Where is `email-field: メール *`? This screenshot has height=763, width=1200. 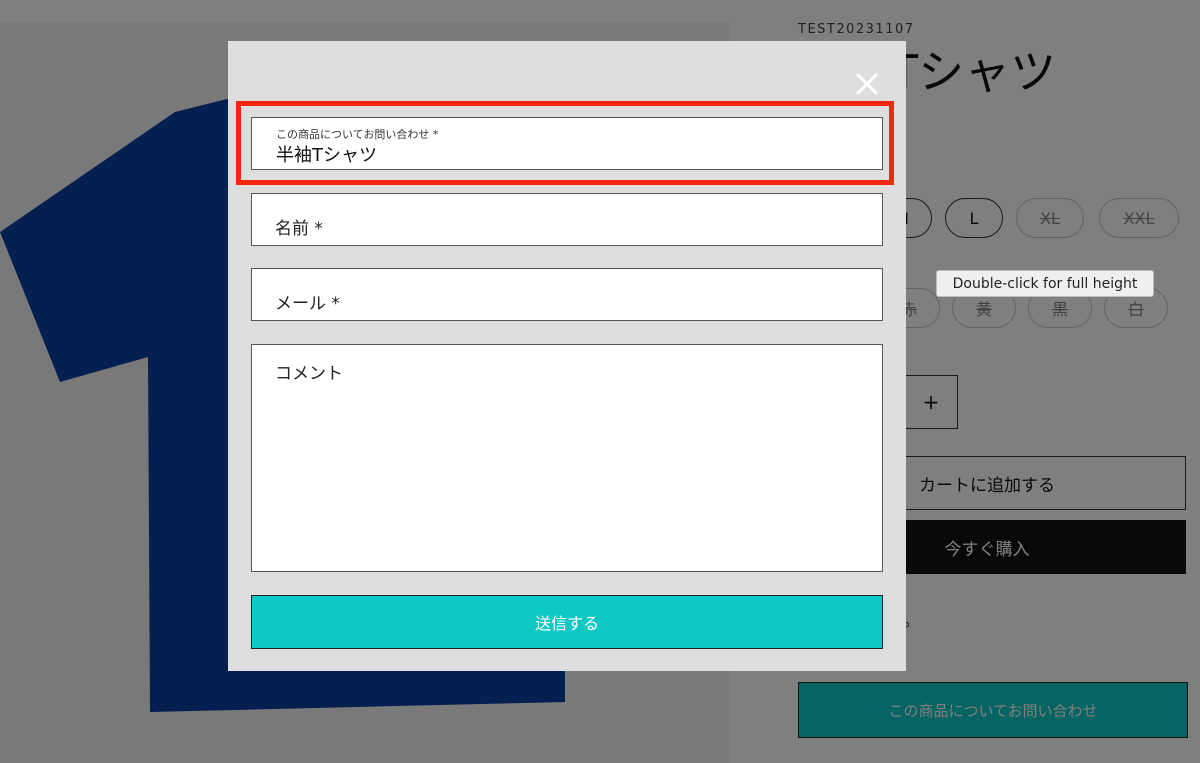 email-field: メール * is located at coordinates (567, 294).